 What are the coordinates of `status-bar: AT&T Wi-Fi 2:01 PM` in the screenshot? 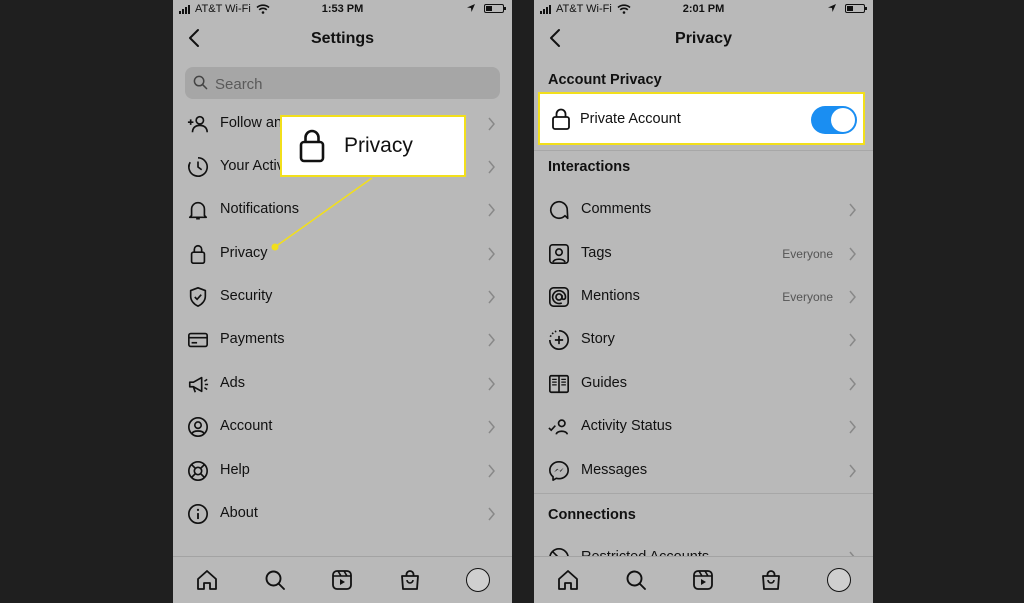 It's located at (703, 10).